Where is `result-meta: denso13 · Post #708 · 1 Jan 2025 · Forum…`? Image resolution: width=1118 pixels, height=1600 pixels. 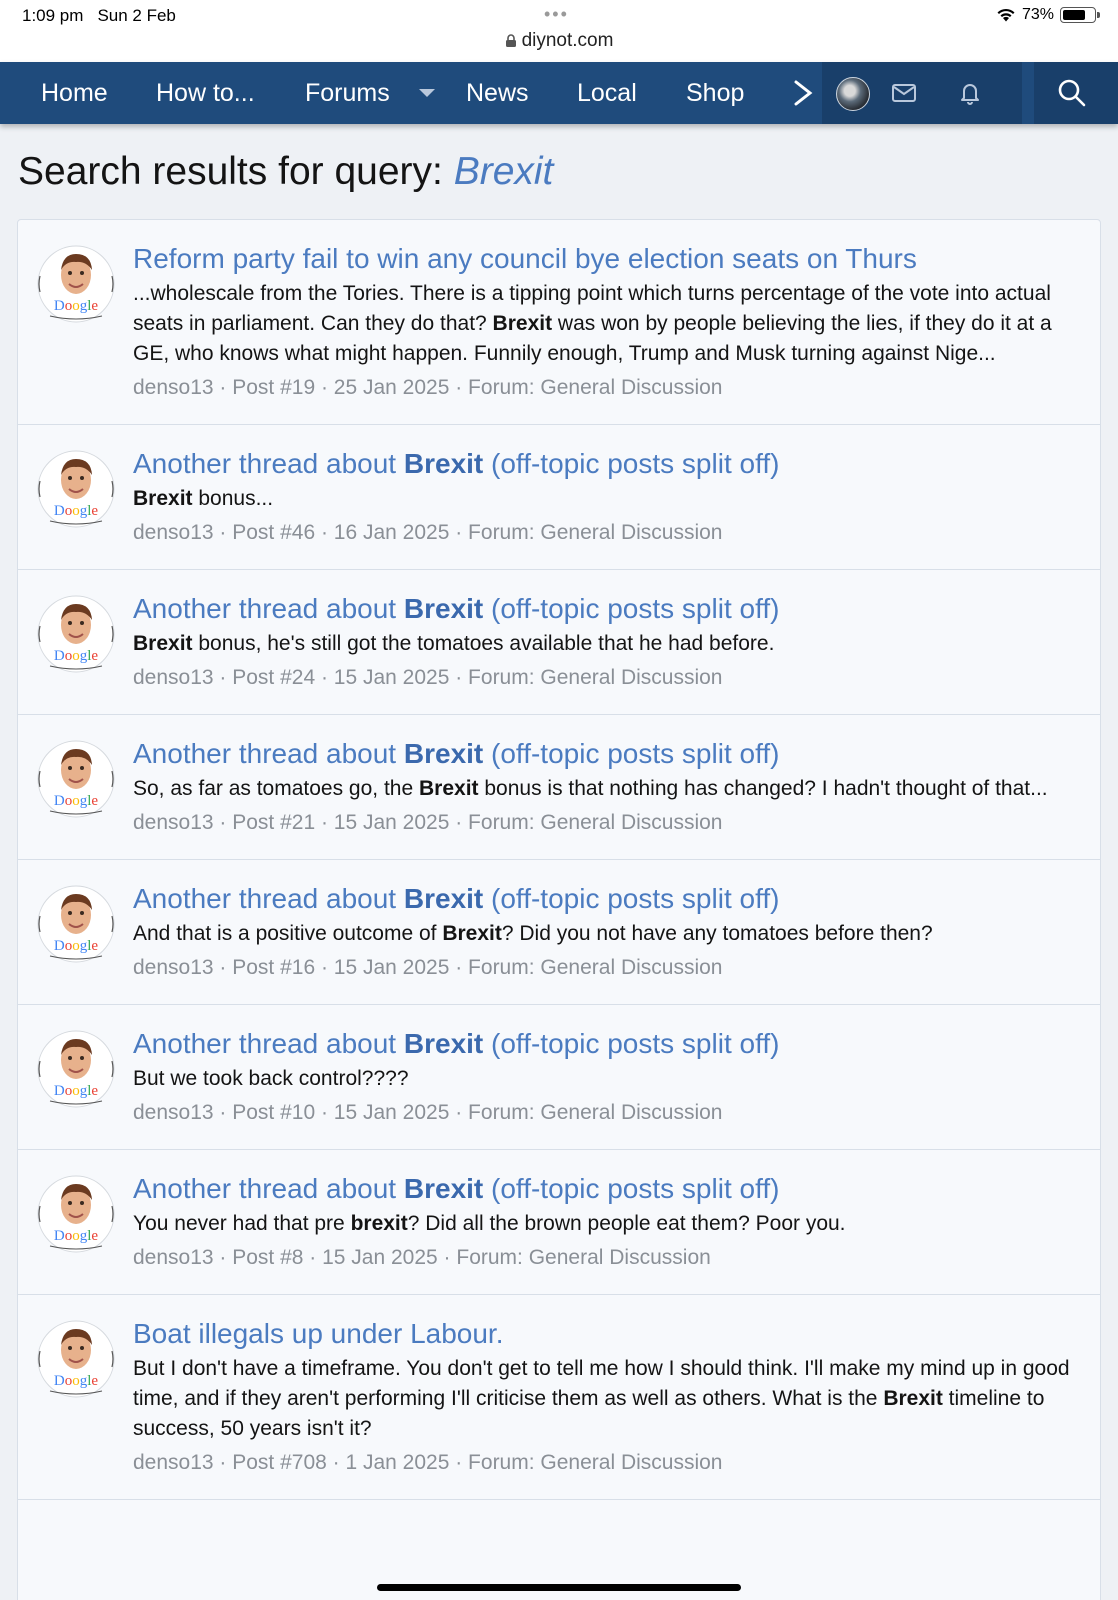 result-meta: denso13 · Post #708 · 1 Jan 2025 · Forum… is located at coordinates (428, 1462).